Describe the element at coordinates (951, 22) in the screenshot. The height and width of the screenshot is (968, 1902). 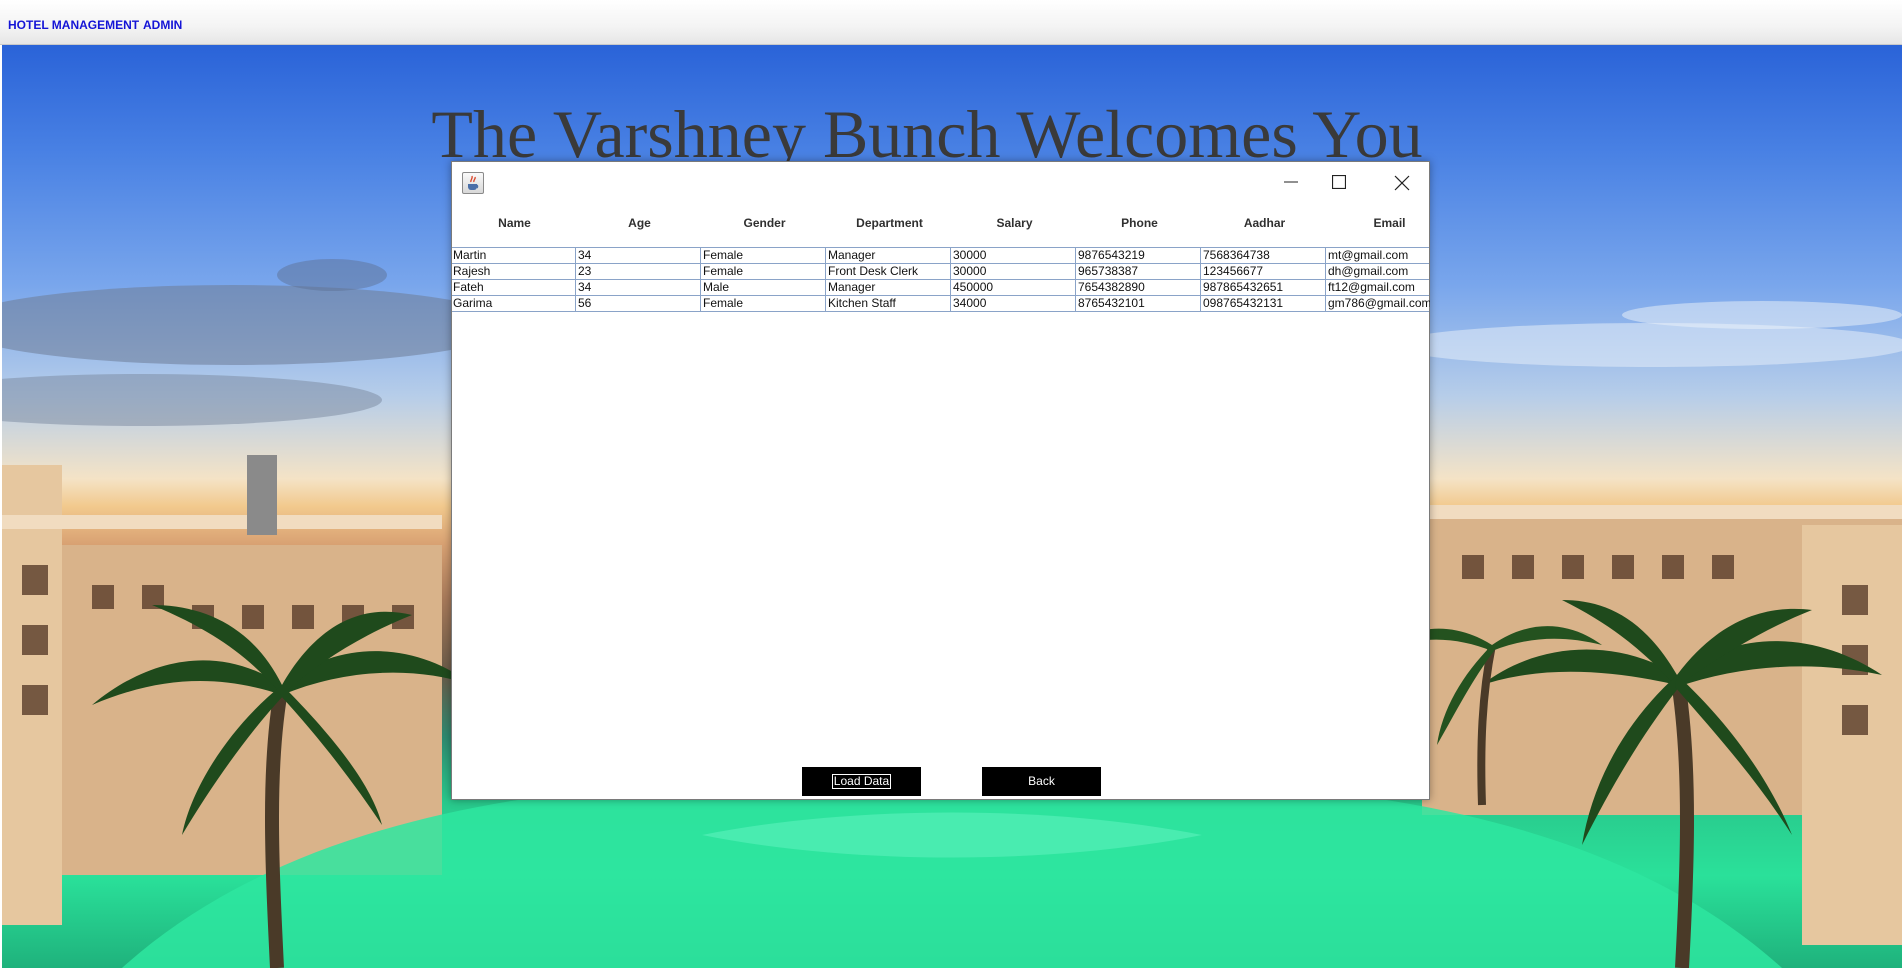
I see `menu-bar: HOTEL MANAGEMENT ADMIN` at that location.